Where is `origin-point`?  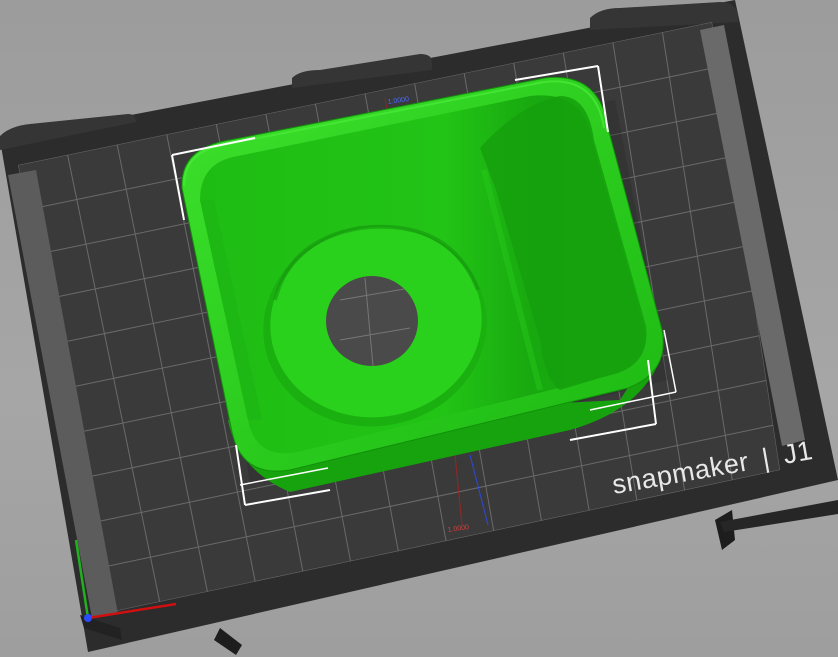
origin-point is located at coordinates (88, 618).